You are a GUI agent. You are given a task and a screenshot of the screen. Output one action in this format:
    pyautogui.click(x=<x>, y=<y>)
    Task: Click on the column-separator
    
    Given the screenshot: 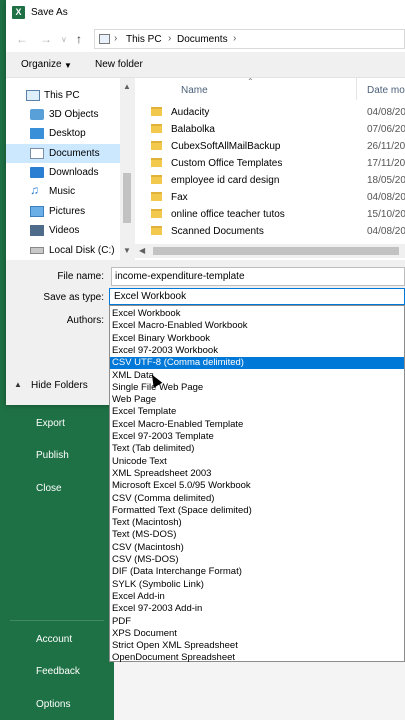 What is the action you would take?
    pyautogui.click(x=356, y=89)
    